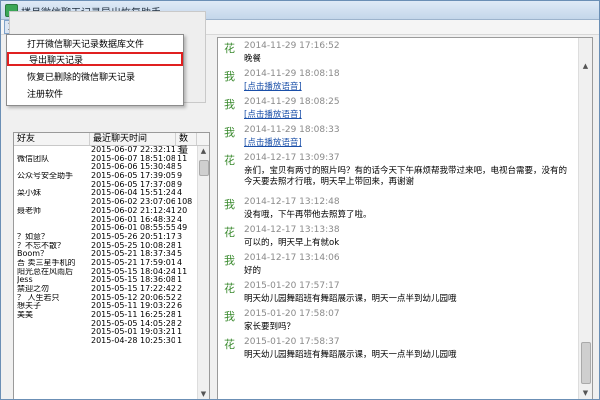 This screenshot has height=400, width=600. Describe the element at coordinates (585, 393) in the screenshot. I see `chat-scroll-down-icon: ▼` at that location.